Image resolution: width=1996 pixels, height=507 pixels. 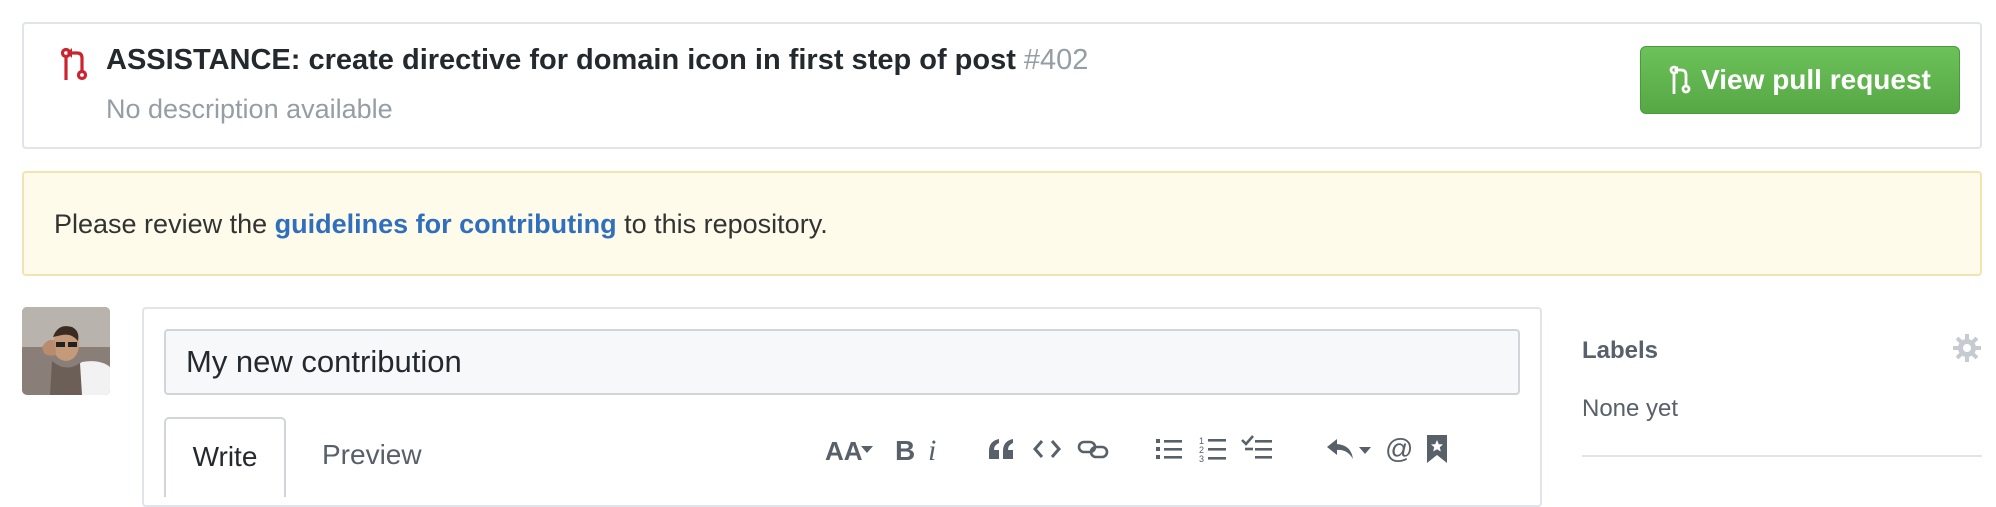 I want to click on numbered-list-icon: 1 2 3, so click(x=1213, y=449).